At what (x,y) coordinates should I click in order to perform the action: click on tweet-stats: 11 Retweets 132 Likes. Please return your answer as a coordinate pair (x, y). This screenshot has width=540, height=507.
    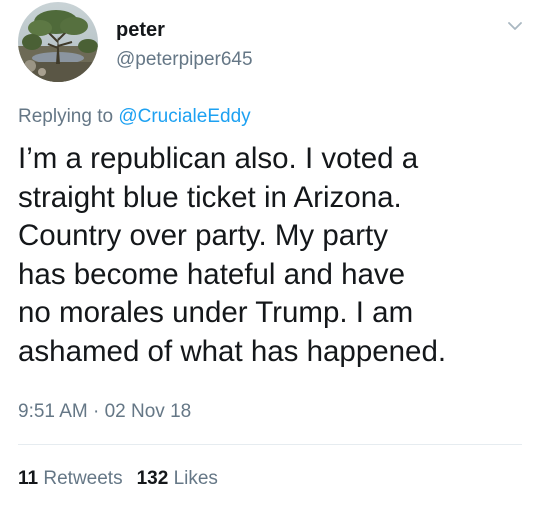
    Looking at the image, I should click on (118, 479).